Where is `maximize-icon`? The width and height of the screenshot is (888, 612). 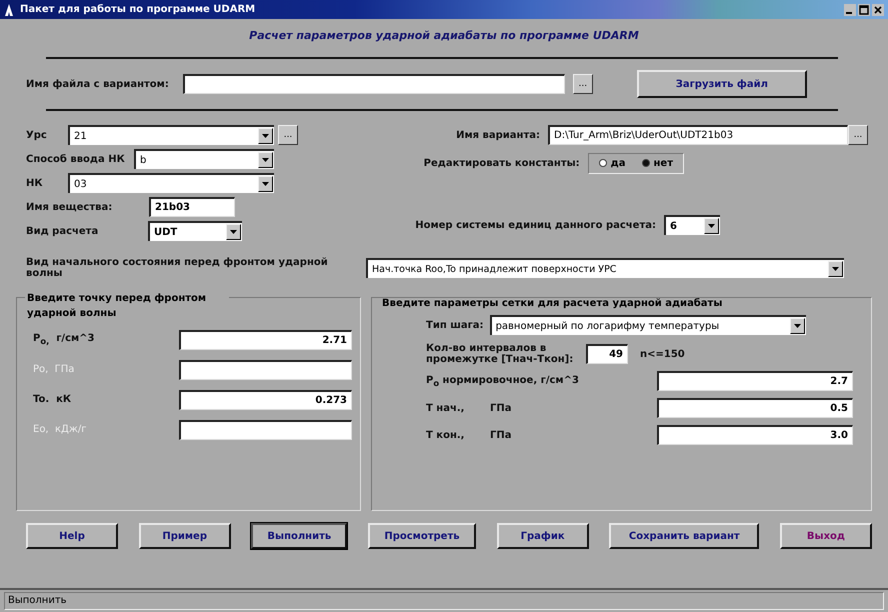
maximize-icon is located at coordinates (864, 10).